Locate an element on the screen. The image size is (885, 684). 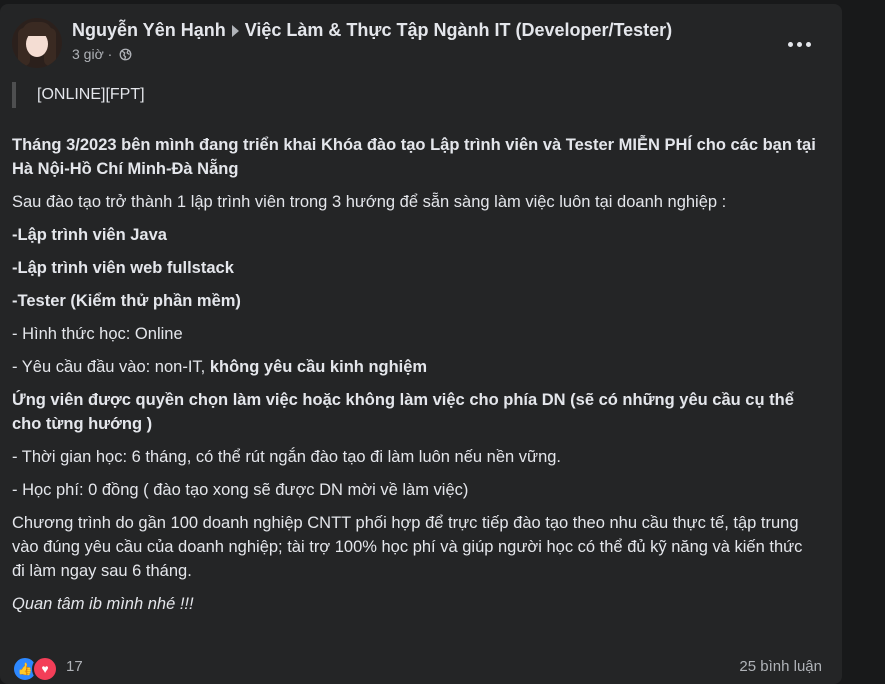
study-mode: - Hình thức học: Online is located at coordinates (97, 334).